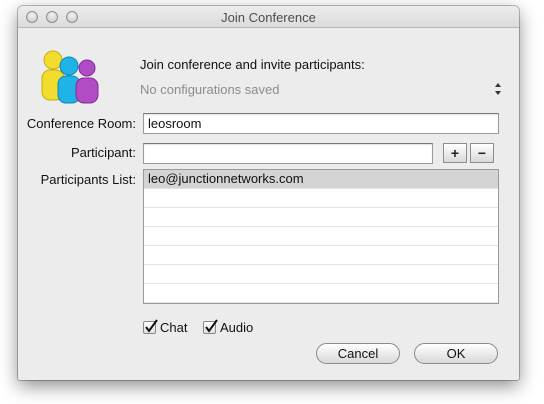 This screenshot has width=544, height=404. What do you see at coordinates (103, 152) in the screenshot?
I see `participant-label: Participant:` at bounding box center [103, 152].